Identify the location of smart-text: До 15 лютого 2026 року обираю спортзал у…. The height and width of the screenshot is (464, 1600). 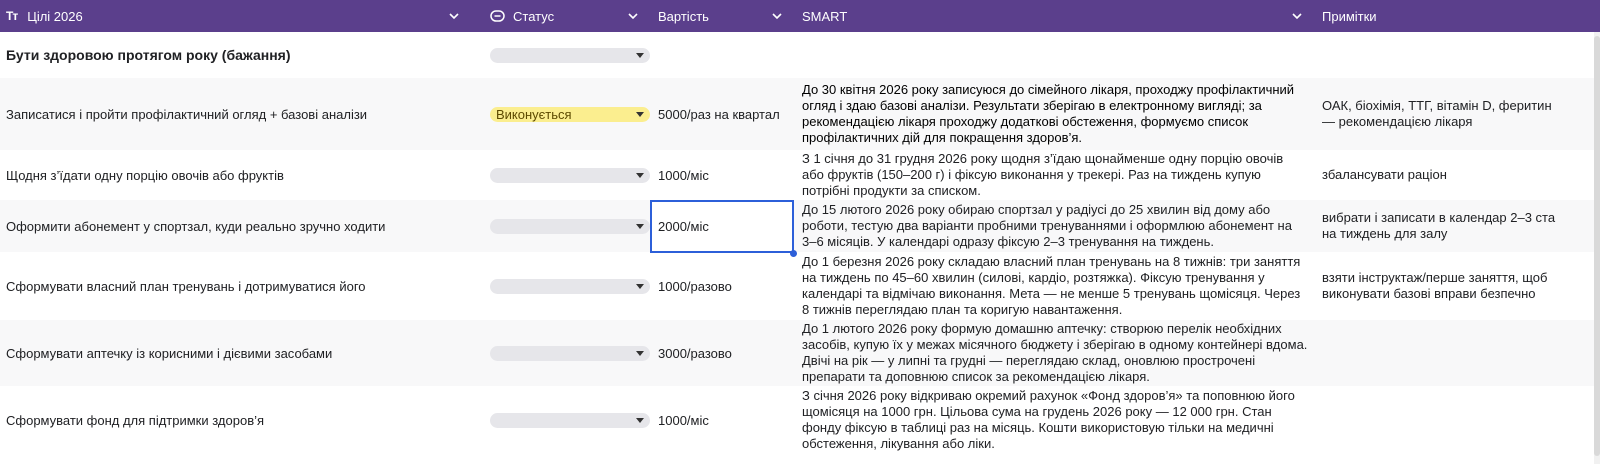
(1047, 225).